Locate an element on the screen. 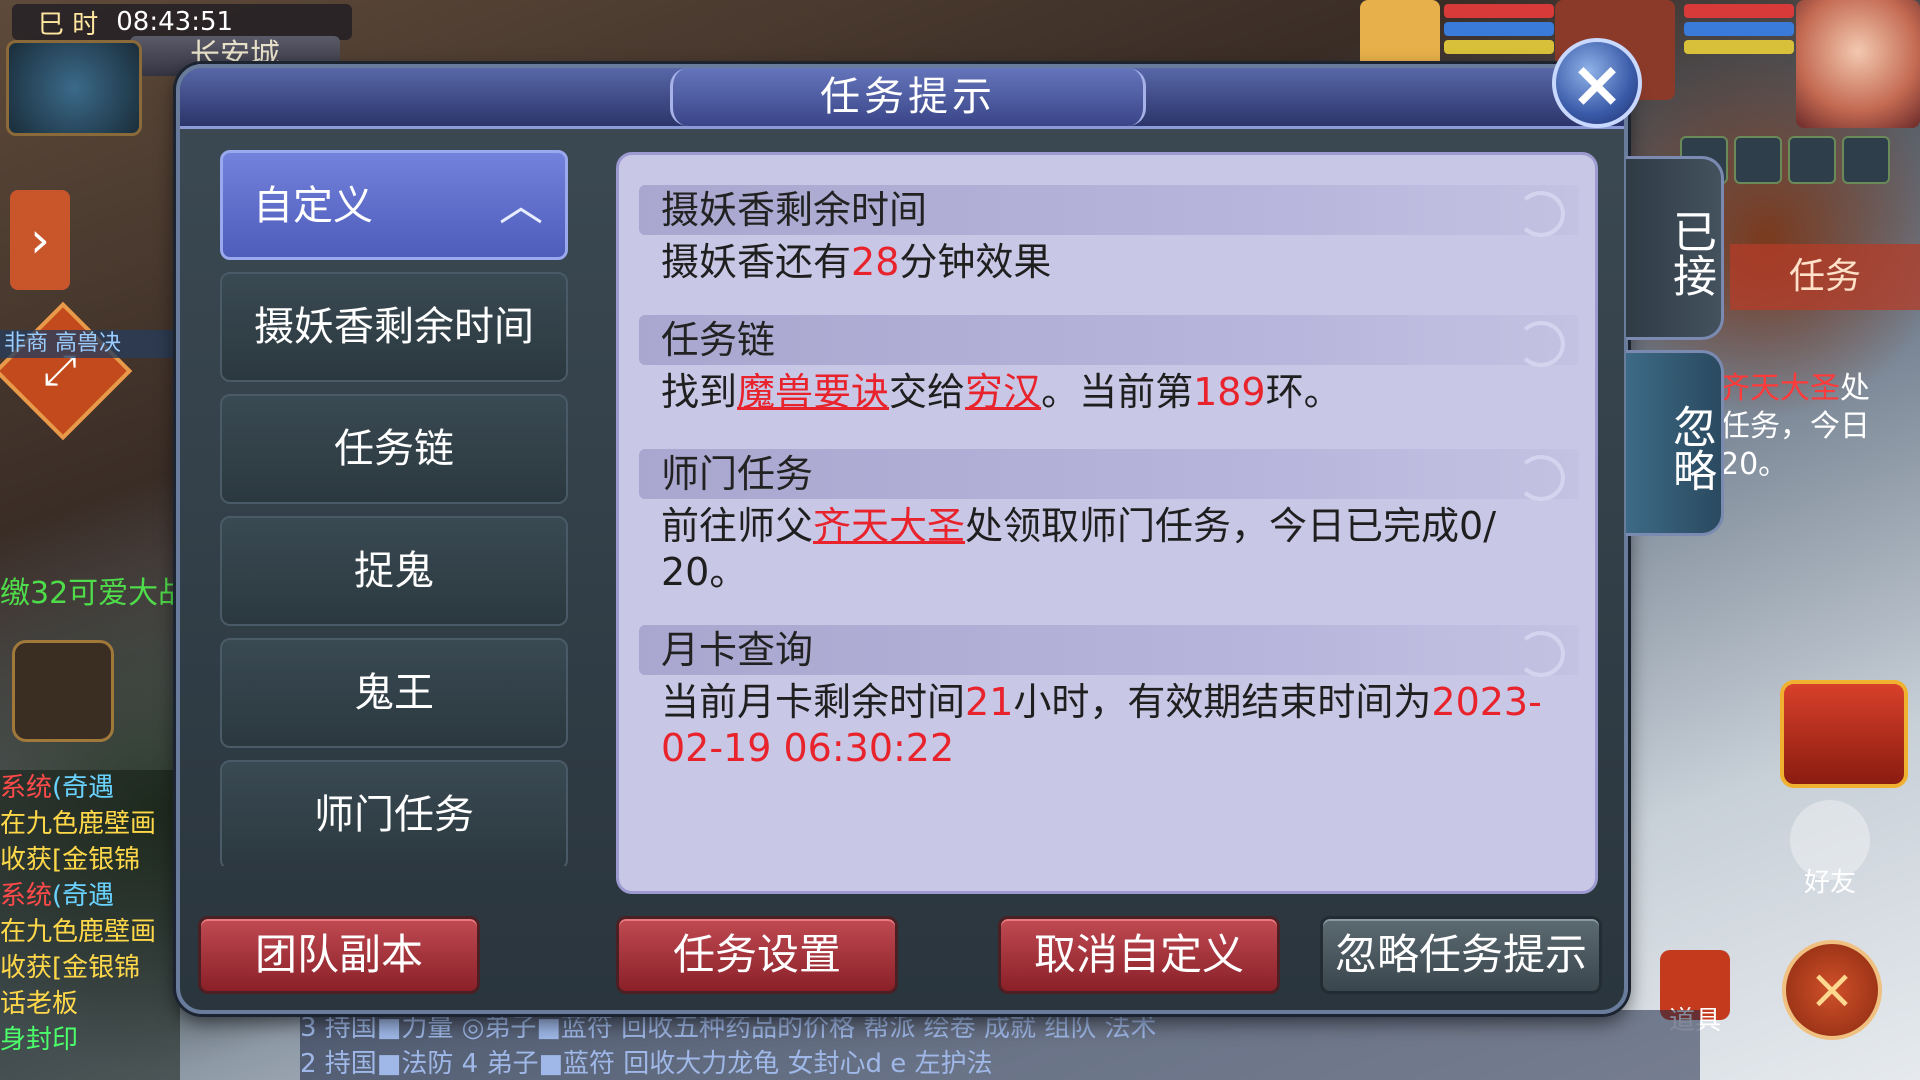 This screenshot has width=1920, height=1080. list-item-label: 自定义 is located at coordinates (313, 206).